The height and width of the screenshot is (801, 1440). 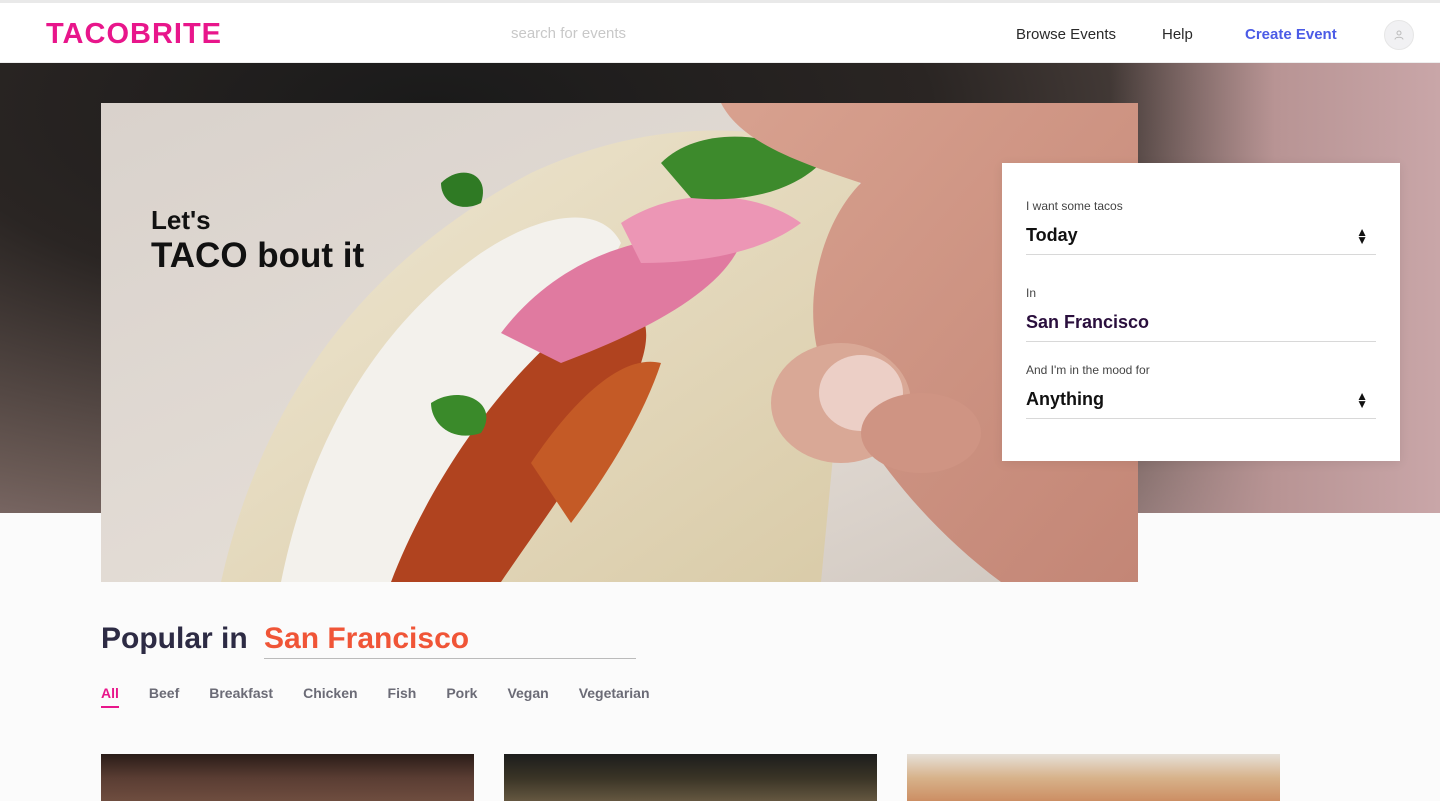 What do you see at coordinates (1201, 404) in the screenshot?
I see `mood-select: Anything ▲ ▼` at bounding box center [1201, 404].